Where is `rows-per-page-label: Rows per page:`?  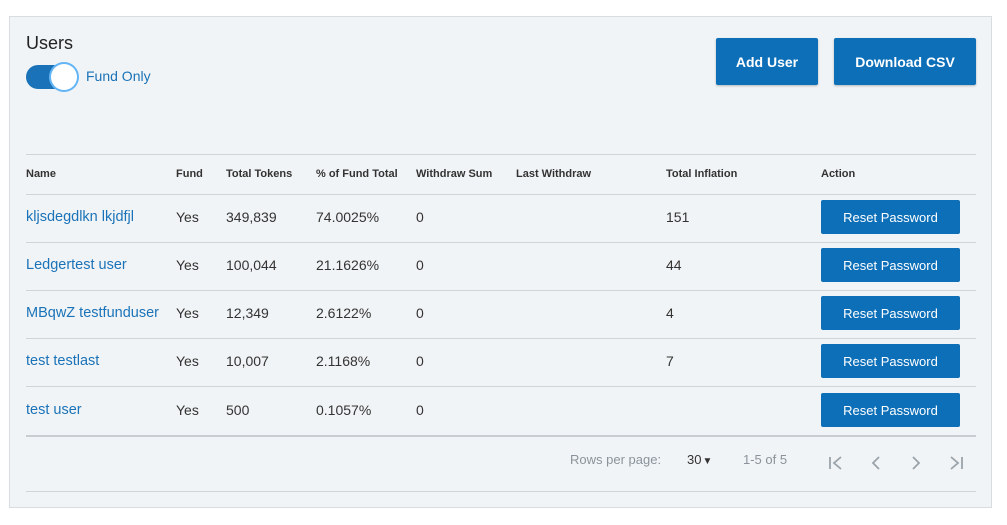 rows-per-page-label: Rows per page: is located at coordinates (616, 459).